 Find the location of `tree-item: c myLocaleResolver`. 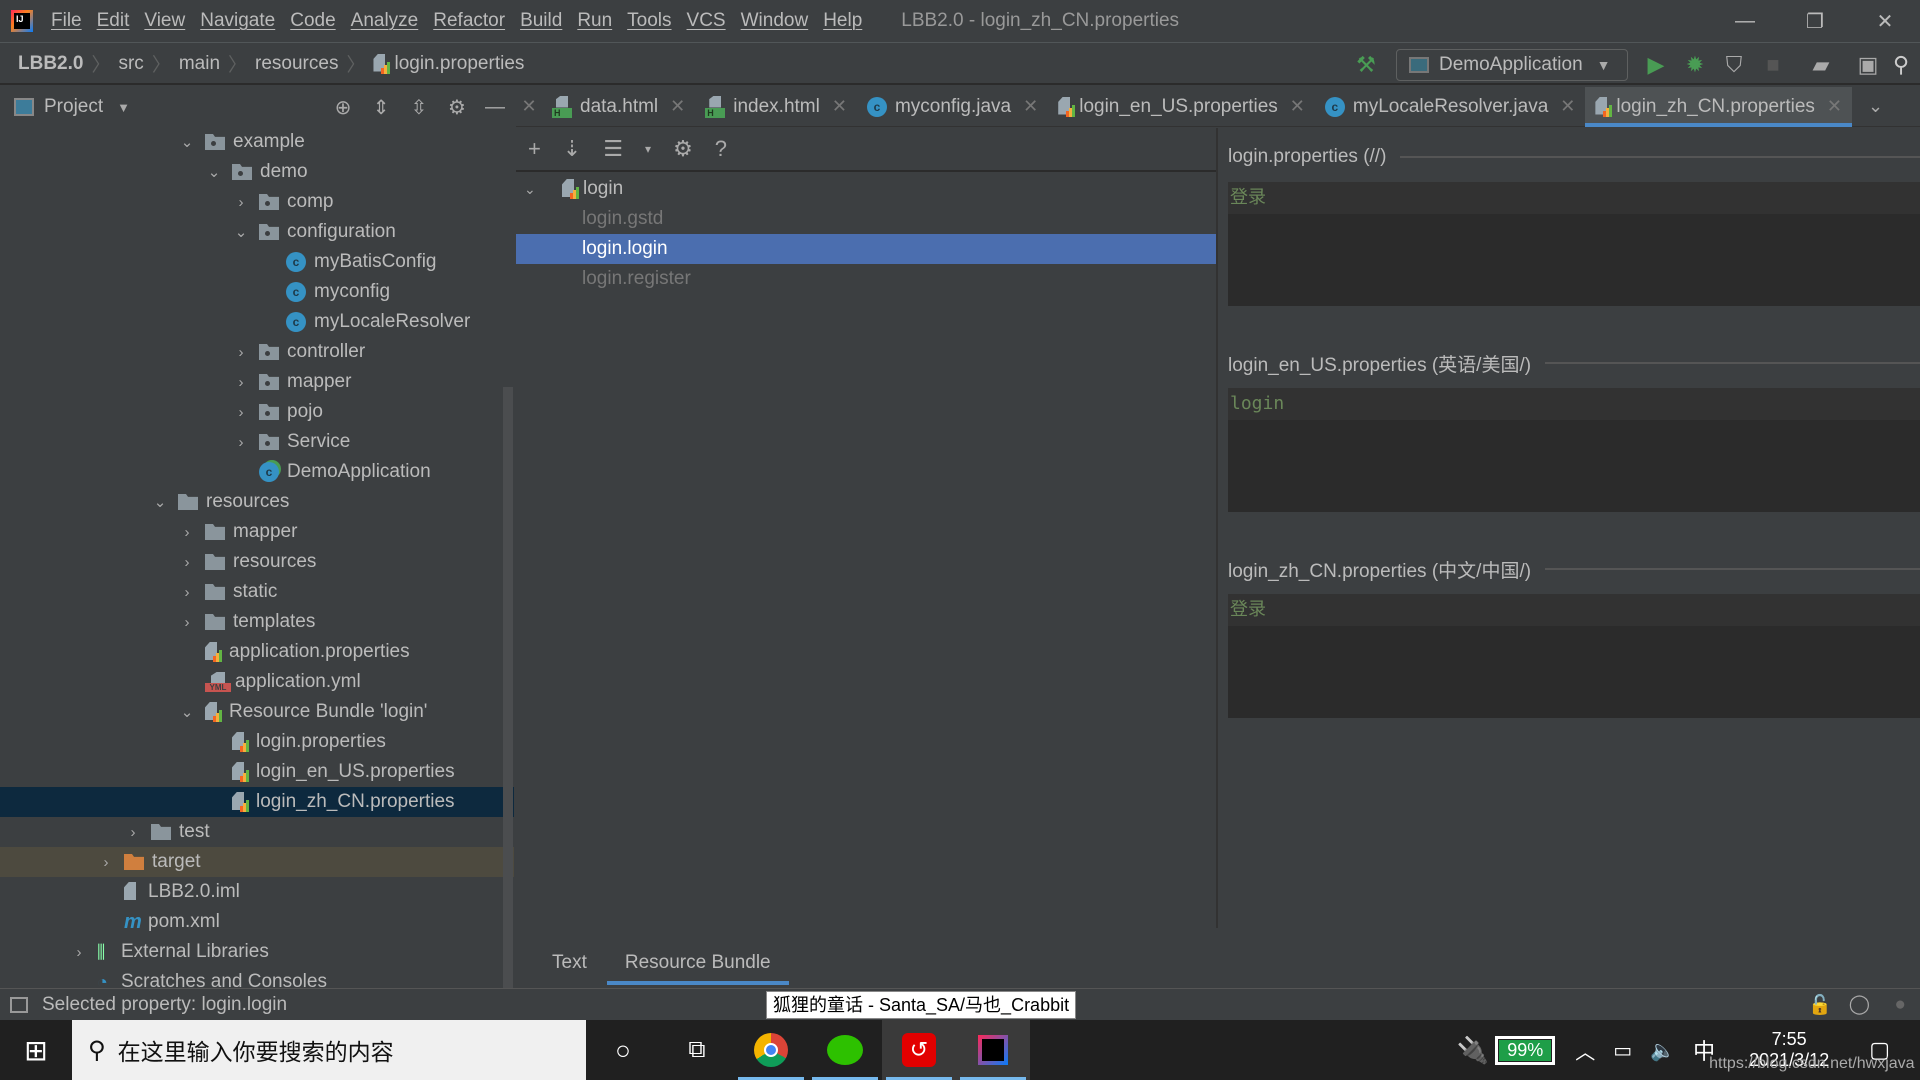

tree-item: c myLocaleResolver is located at coordinates (257, 322).